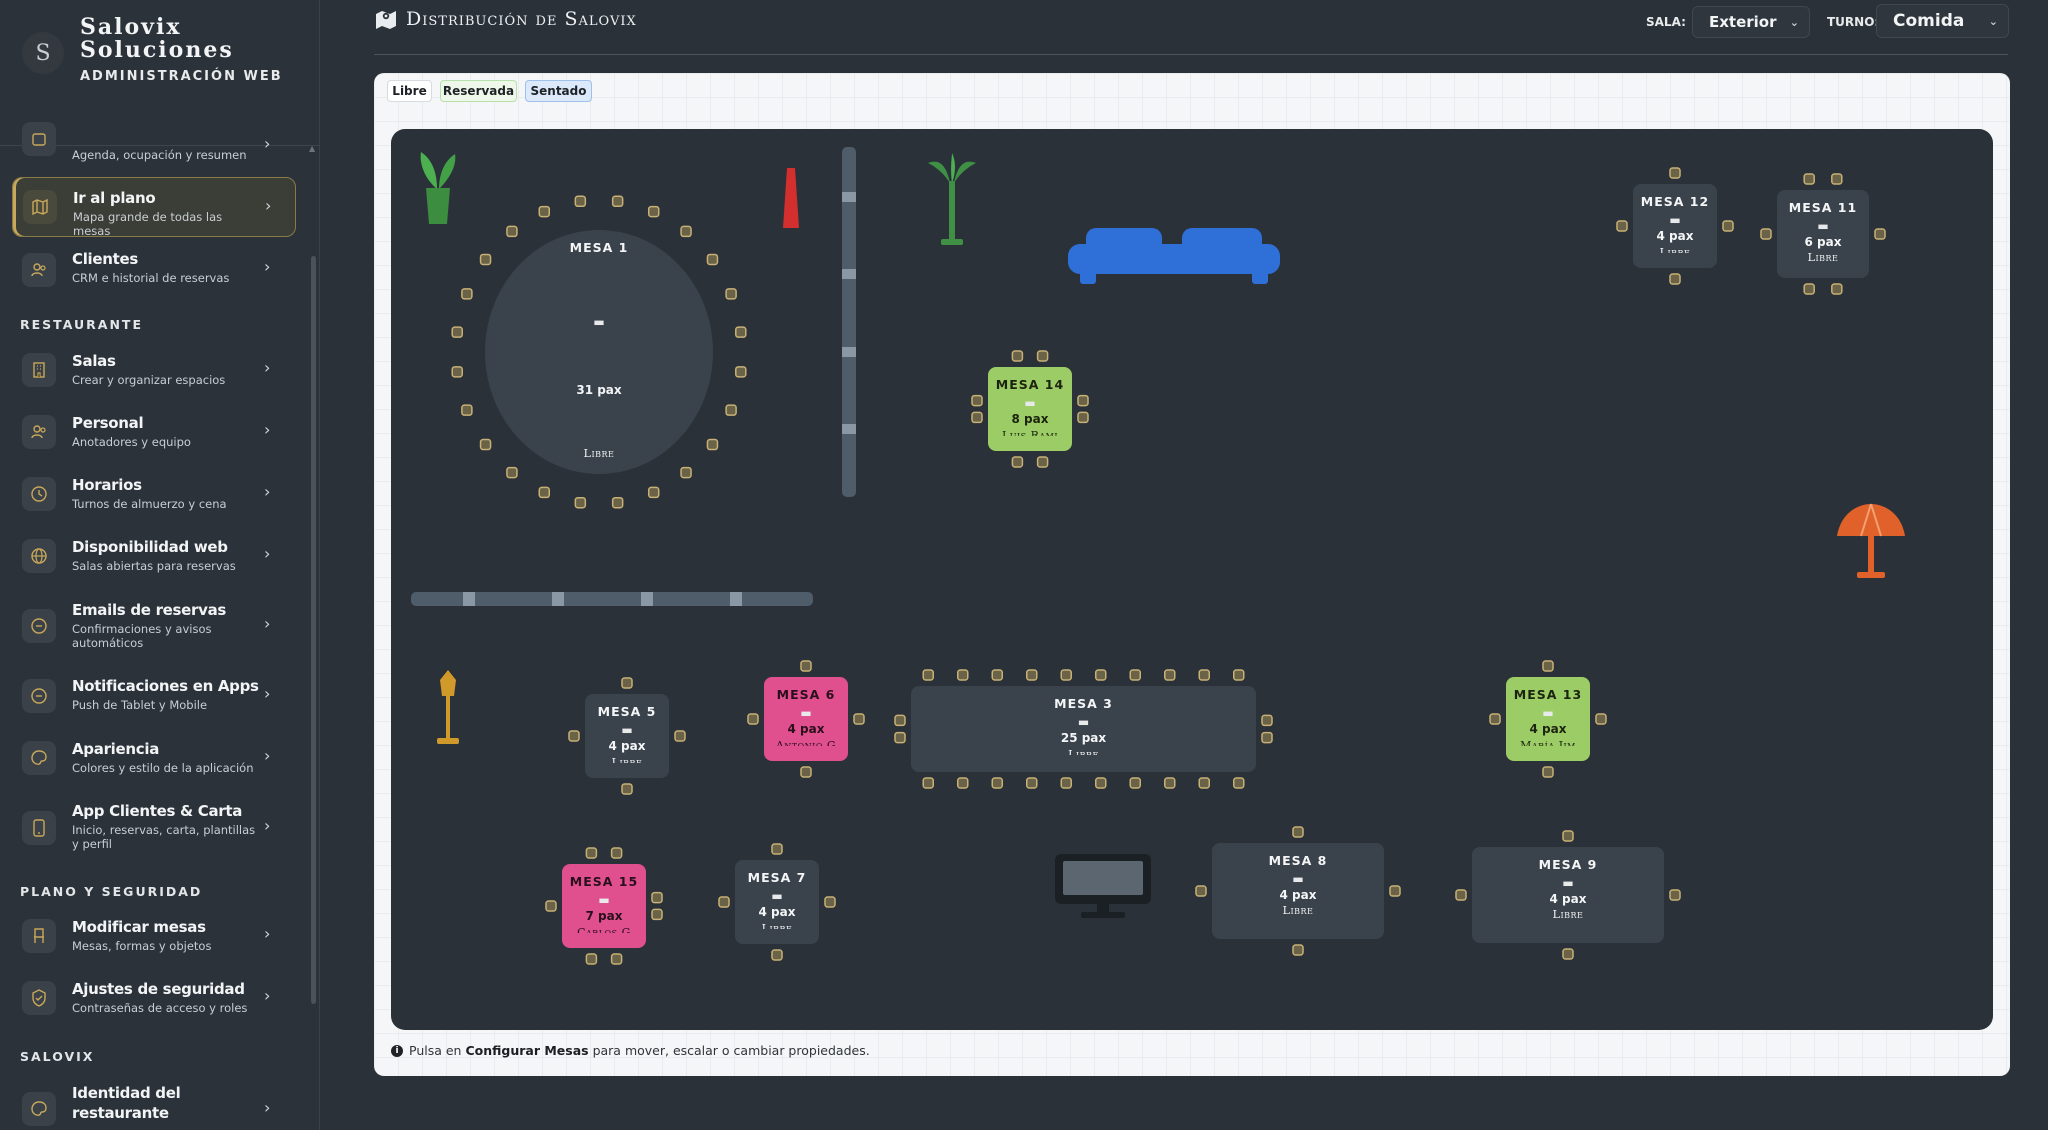  I want to click on table-name: MESA 8, so click(1298, 860).